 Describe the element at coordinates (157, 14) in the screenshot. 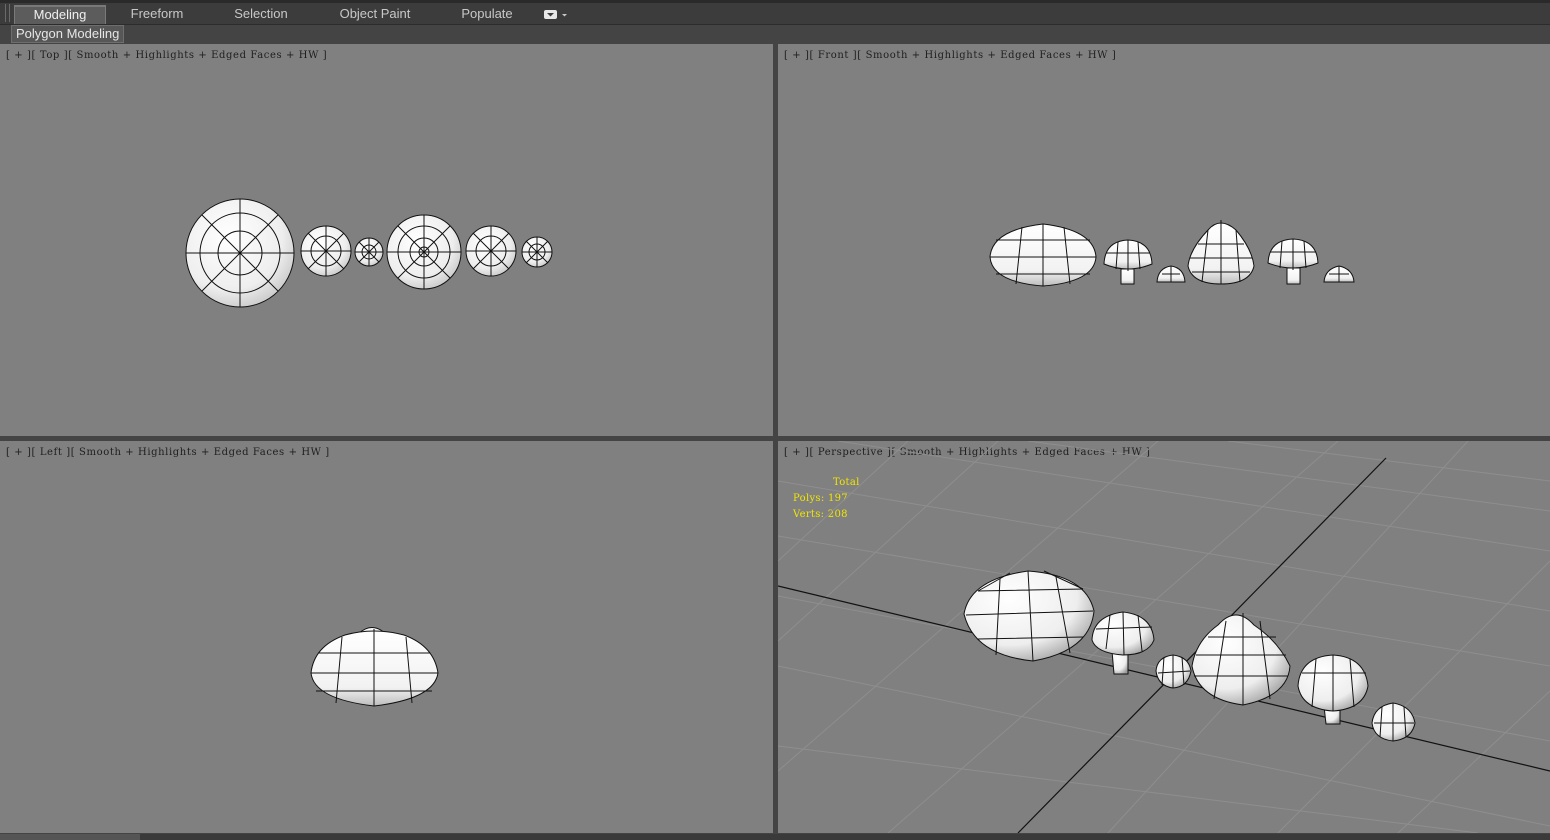

I see `tab-freeform: Freeform` at that location.